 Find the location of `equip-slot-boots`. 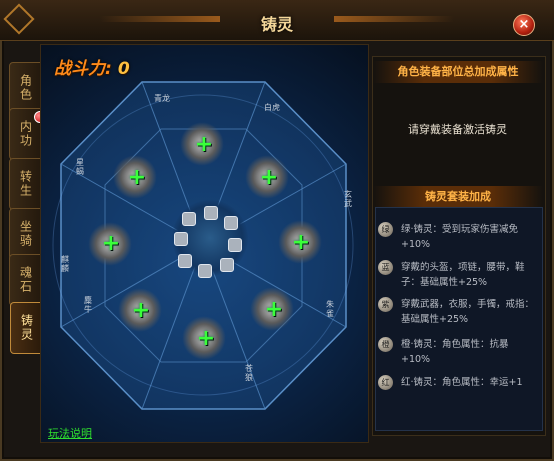

equip-slot-boots is located at coordinates (205, 271).